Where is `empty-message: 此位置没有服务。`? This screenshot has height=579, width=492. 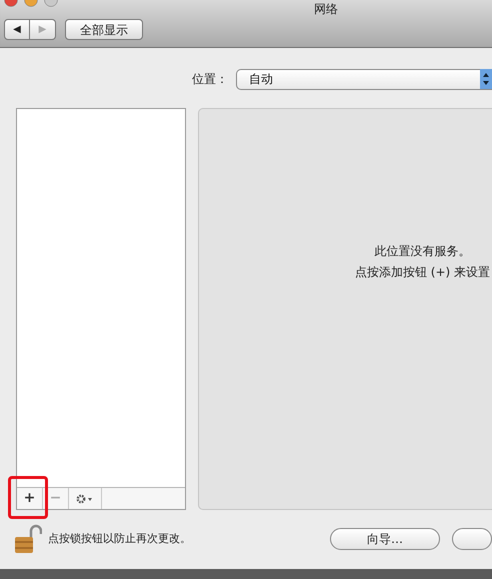
empty-message: 此位置没有服务。 is located at coordinates (422, 251).